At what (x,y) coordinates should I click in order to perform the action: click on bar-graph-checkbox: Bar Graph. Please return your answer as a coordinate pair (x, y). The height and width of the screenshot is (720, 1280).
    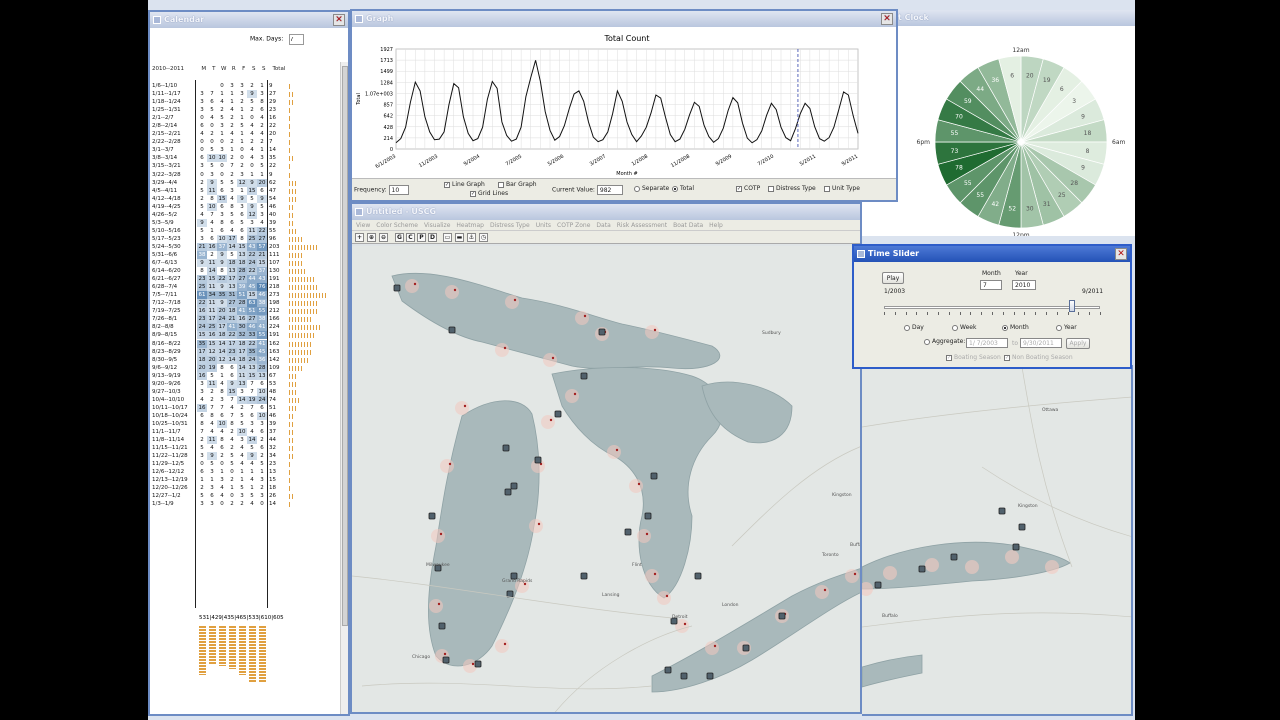
    Looking at the image, I should click on (517, 184).